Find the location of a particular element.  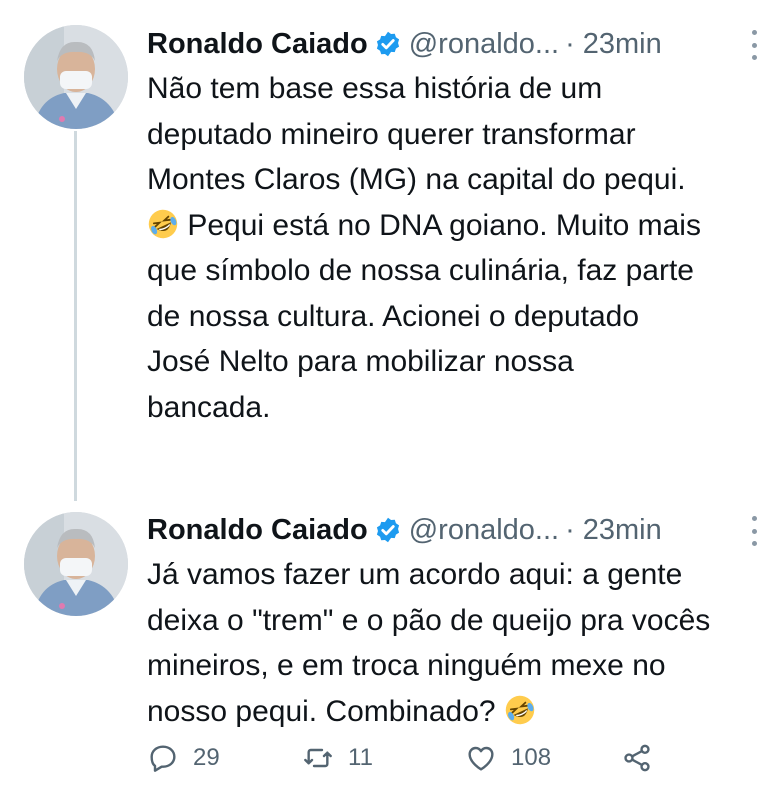

retweet-button: 11 is located at coordinates (337, 758).